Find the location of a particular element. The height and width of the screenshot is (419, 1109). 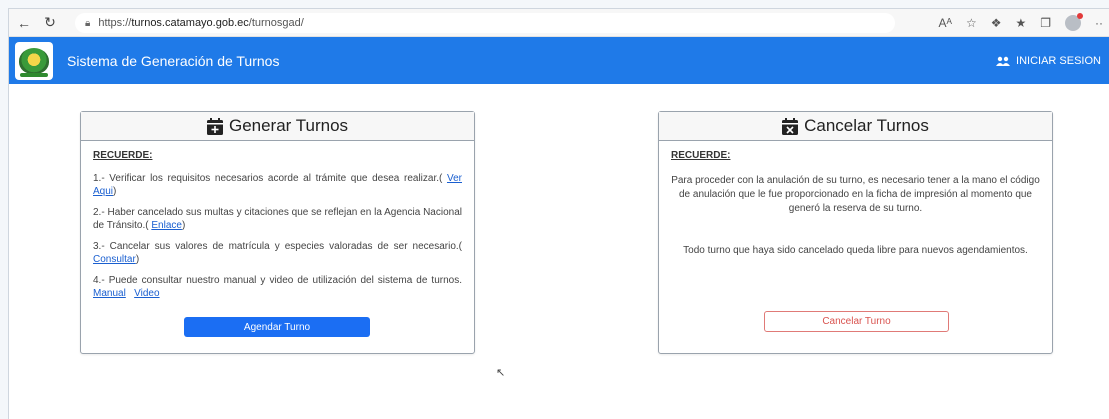

agendar-turno-button: Agendar Turno is located at coordinates (277, 327).